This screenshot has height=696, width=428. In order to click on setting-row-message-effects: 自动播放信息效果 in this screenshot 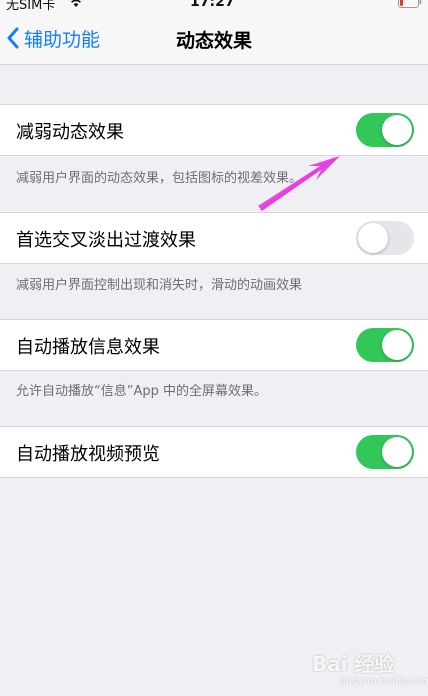, I will do `click(214, 345)`.